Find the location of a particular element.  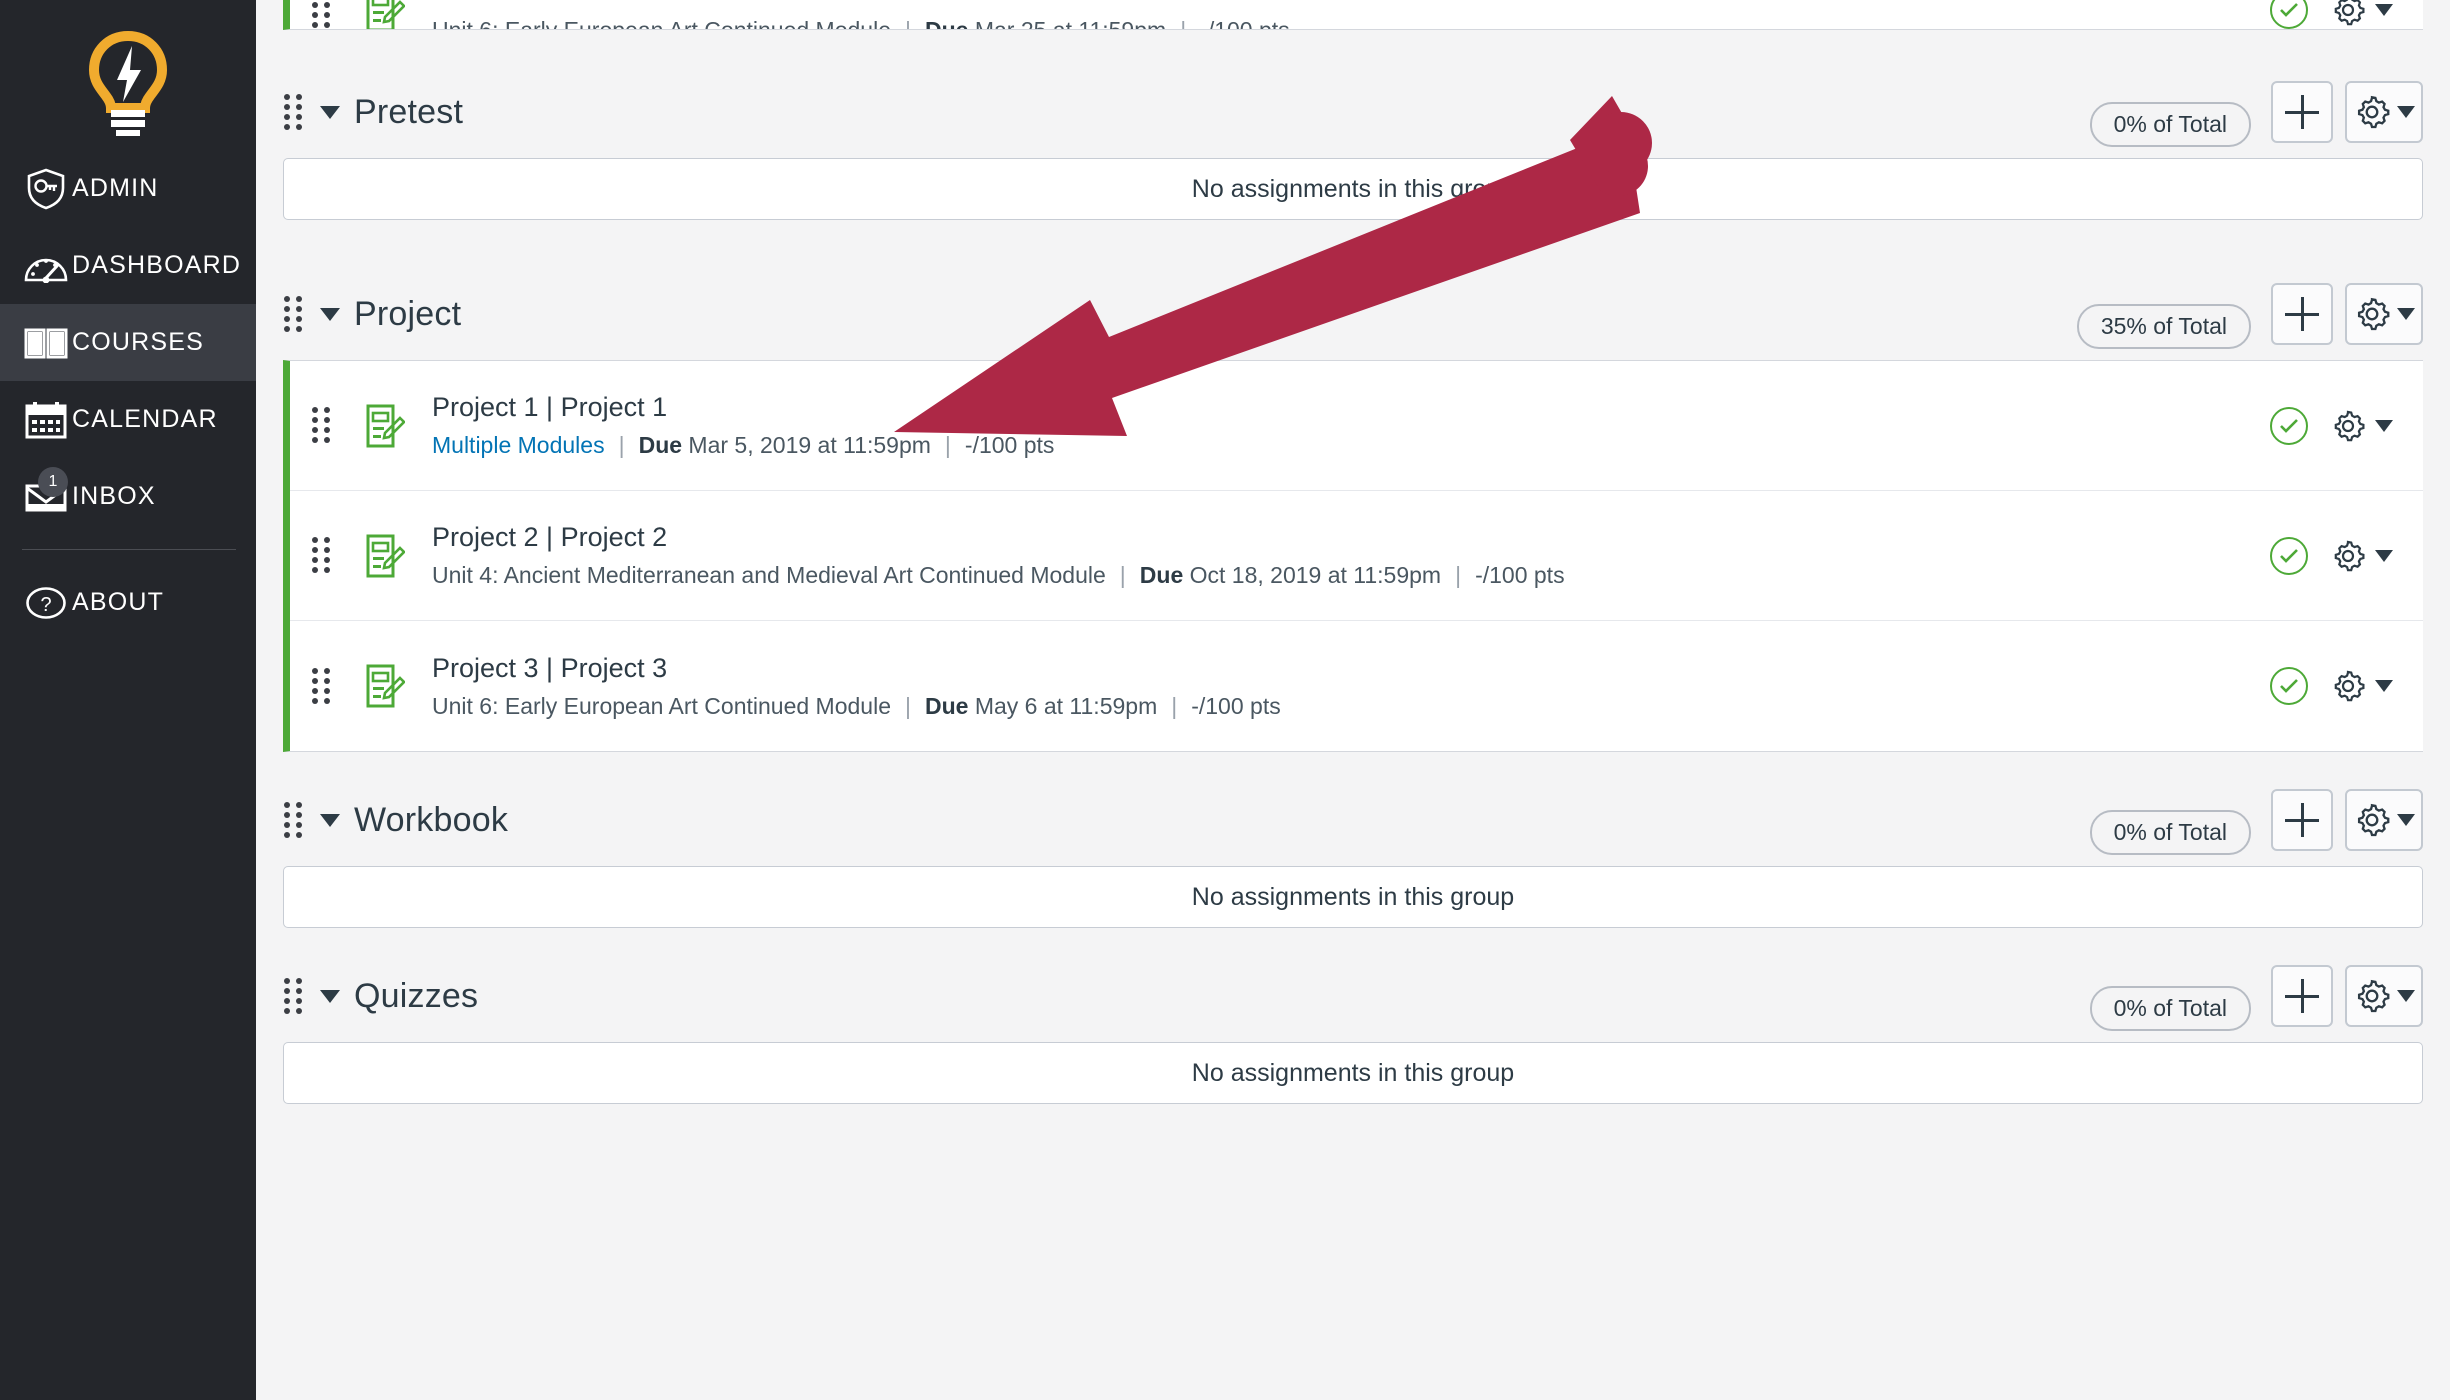

sidebar-item-calendar: CALENDAR is located at coordinates (128, 419).